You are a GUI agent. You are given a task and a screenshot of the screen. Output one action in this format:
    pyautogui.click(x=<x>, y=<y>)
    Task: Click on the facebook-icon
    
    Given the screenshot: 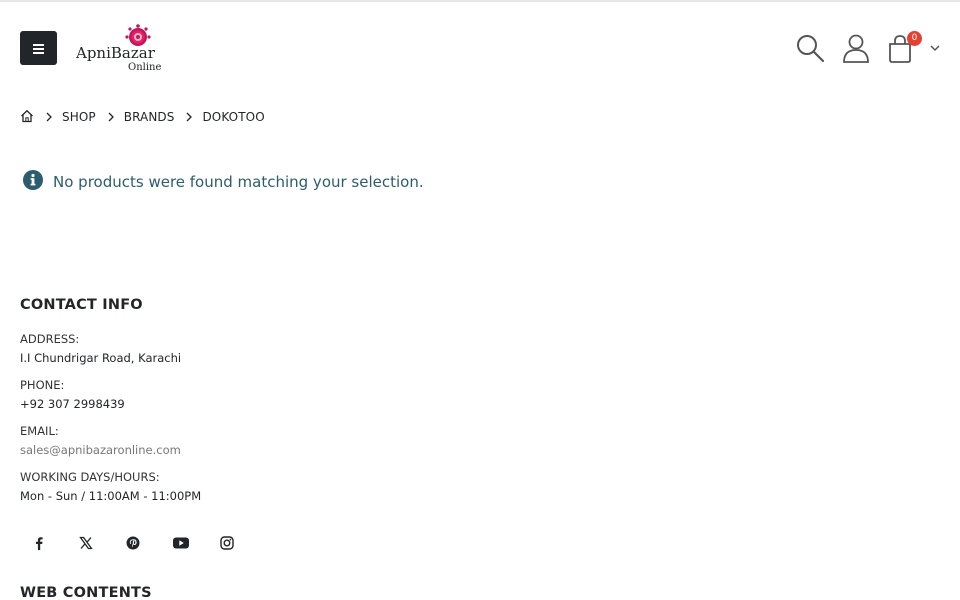 What is the action you would take?
    pyautogui.click(x=39, y=543)
    